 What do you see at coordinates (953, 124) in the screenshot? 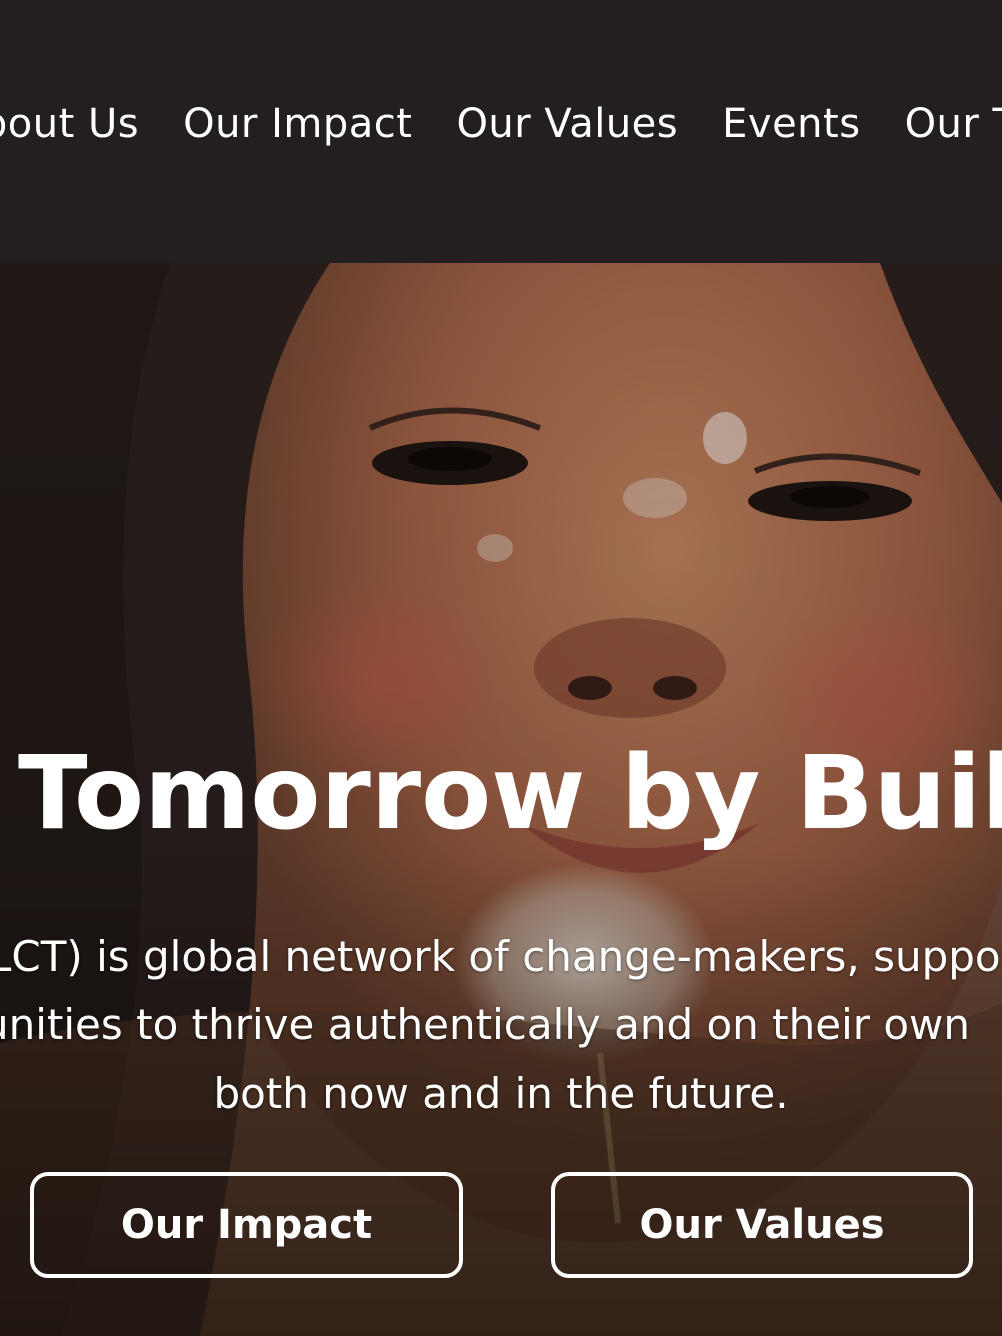
I see `nav-item-our-team: Our Team` at bounding box center [953, 124].